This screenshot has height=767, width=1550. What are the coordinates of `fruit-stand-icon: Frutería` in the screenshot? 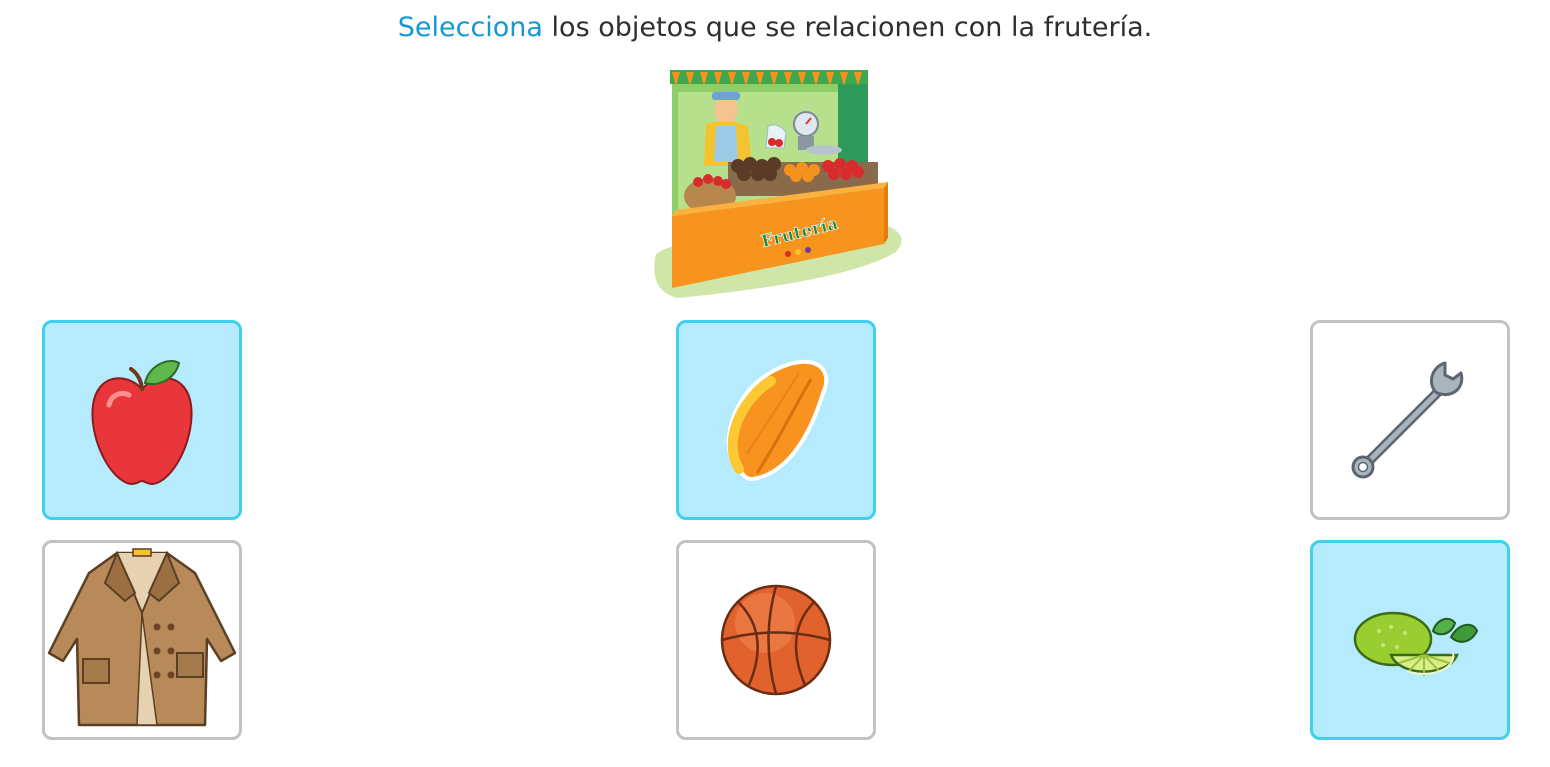 It's located at (778, 184).